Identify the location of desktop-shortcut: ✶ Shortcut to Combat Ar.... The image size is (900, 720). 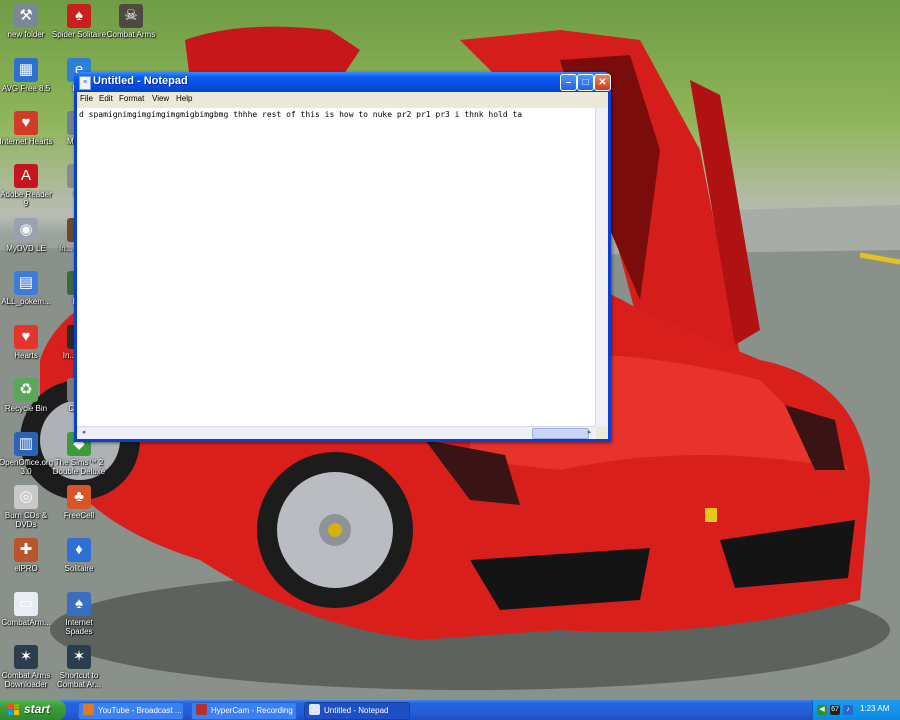
(79, 667).